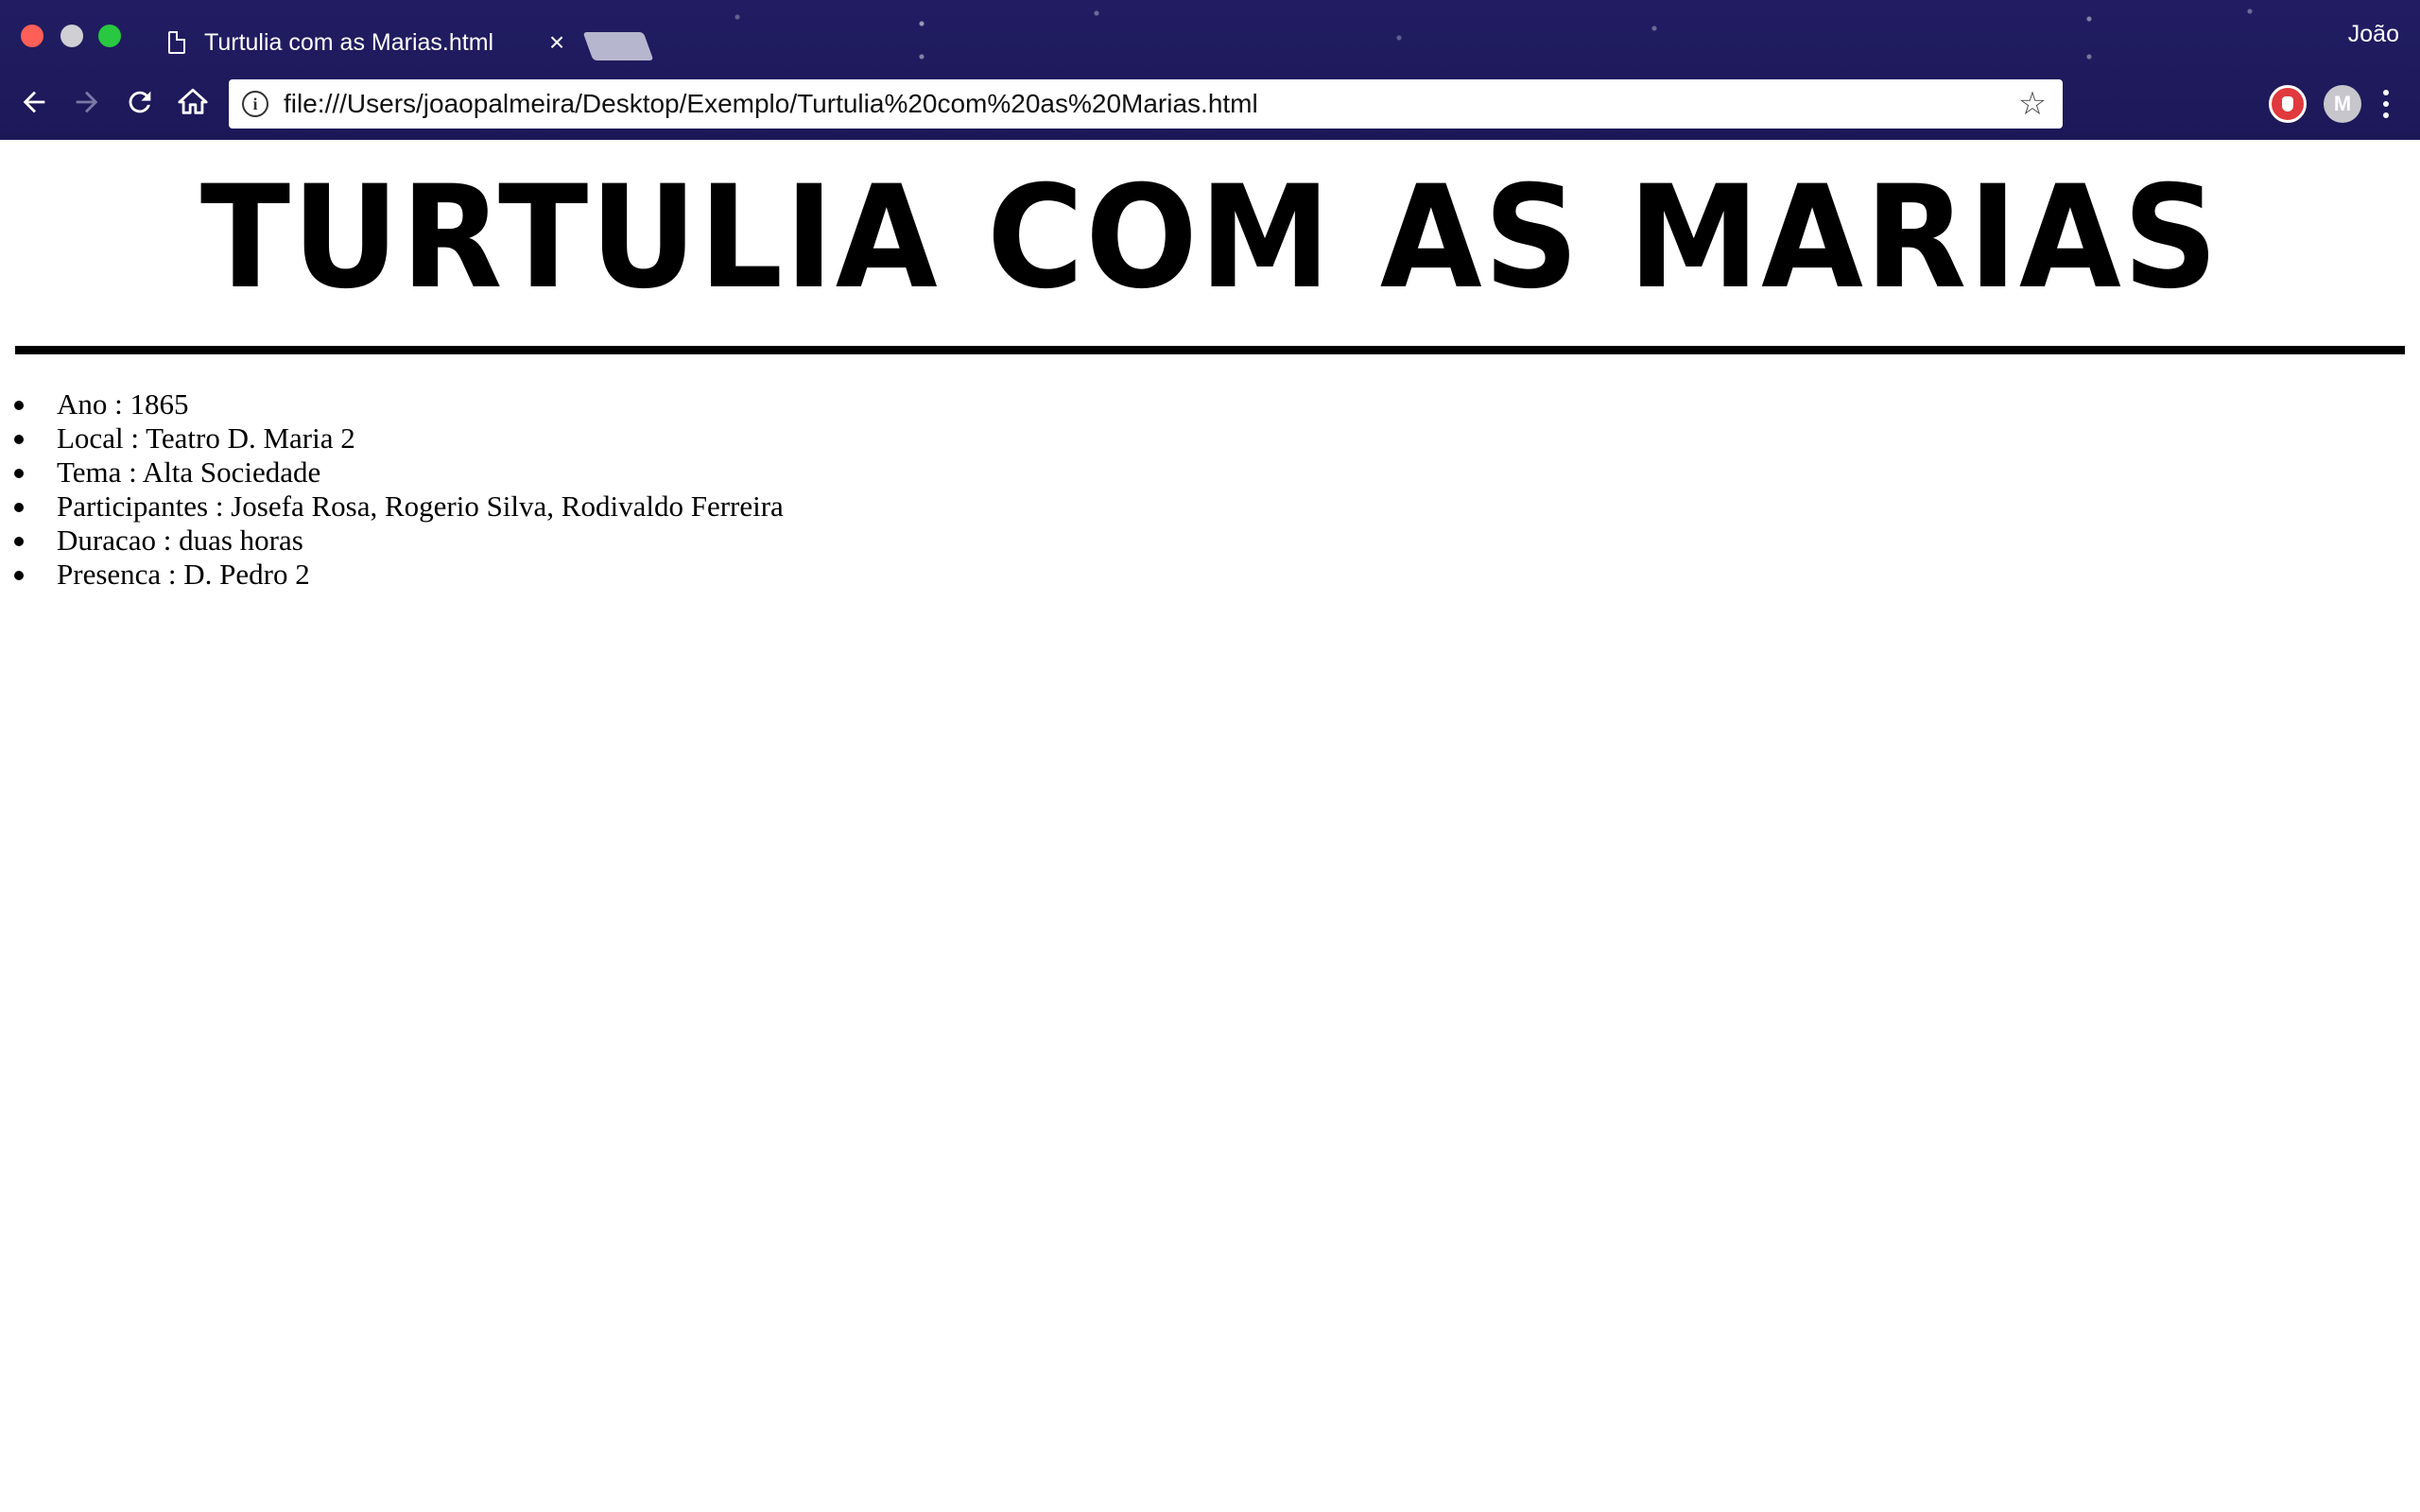 The image size is (2420, 1512). Describe the element at coordinates (399, 472) in the screenshot. I see `list-item: Tema : Alta Sociedade` at that location.